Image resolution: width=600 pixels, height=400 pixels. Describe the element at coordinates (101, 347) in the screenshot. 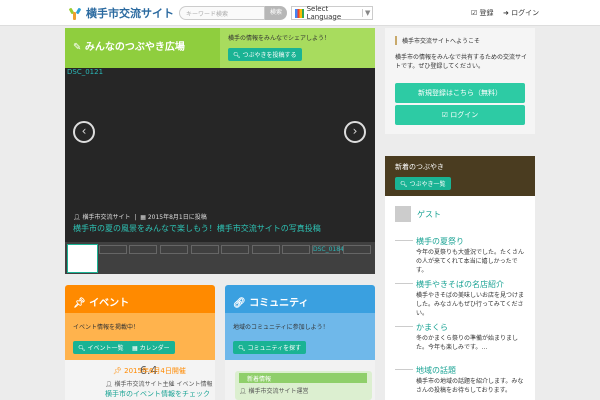

I see `event-list-button: 🔍︎ イベント一覧` at that location.